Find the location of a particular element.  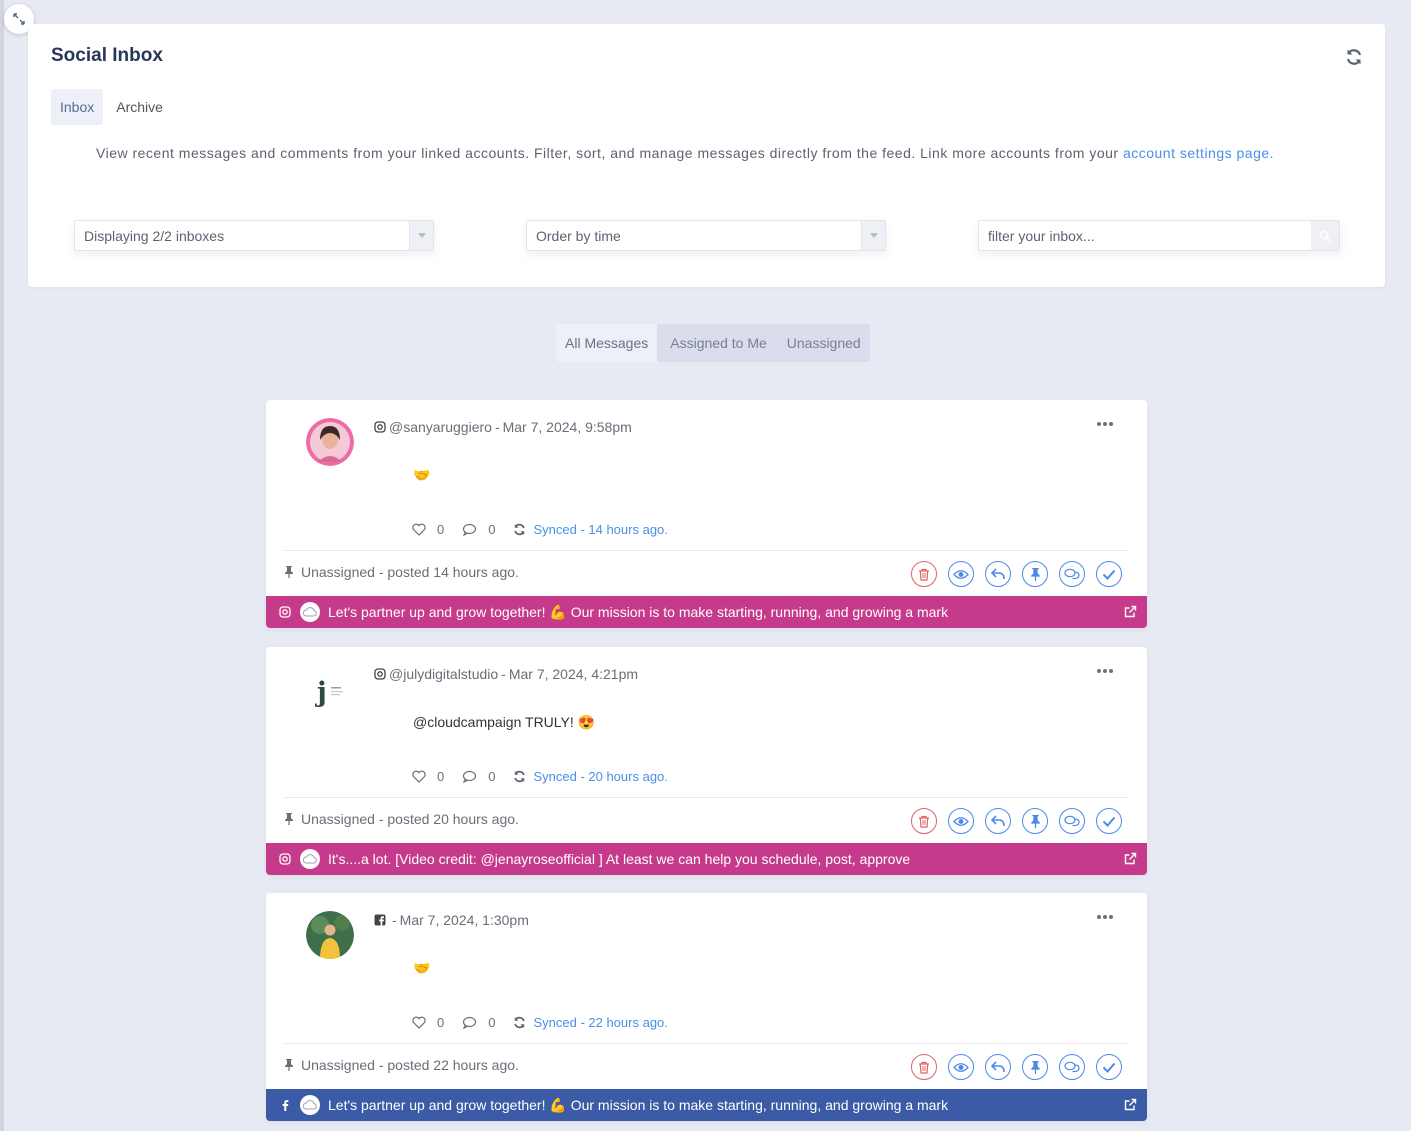

author-handle: @sanyaruggiero is located at coordinates (440, 427).